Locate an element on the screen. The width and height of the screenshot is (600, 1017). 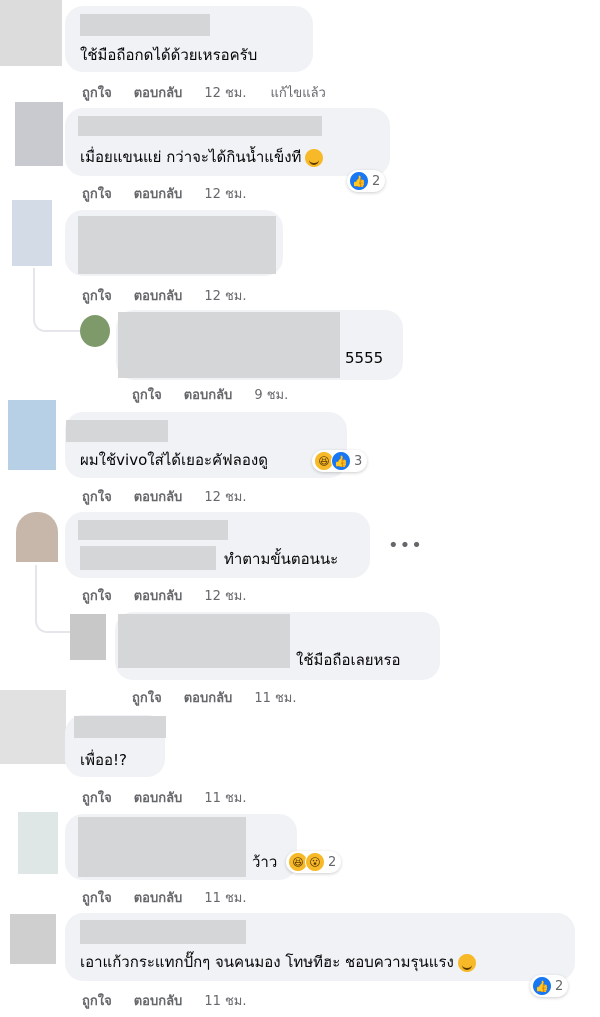
comment-text: เมื่อยแขนแย่ กว่าจะได้กินน้ำแข็งที is located at coordinates (202, 157).